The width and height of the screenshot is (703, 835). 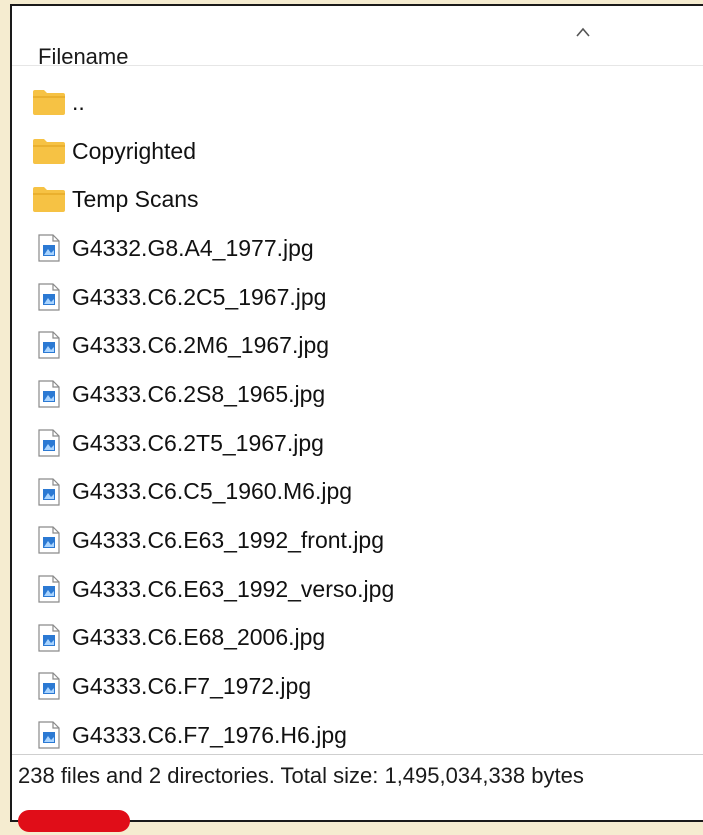 What do you see at coordinates (233, 588) in the screenshot?
I see `list-item-label: G4333.C6.E63_1992_verso.jpg` at bounding box center [233, 588].